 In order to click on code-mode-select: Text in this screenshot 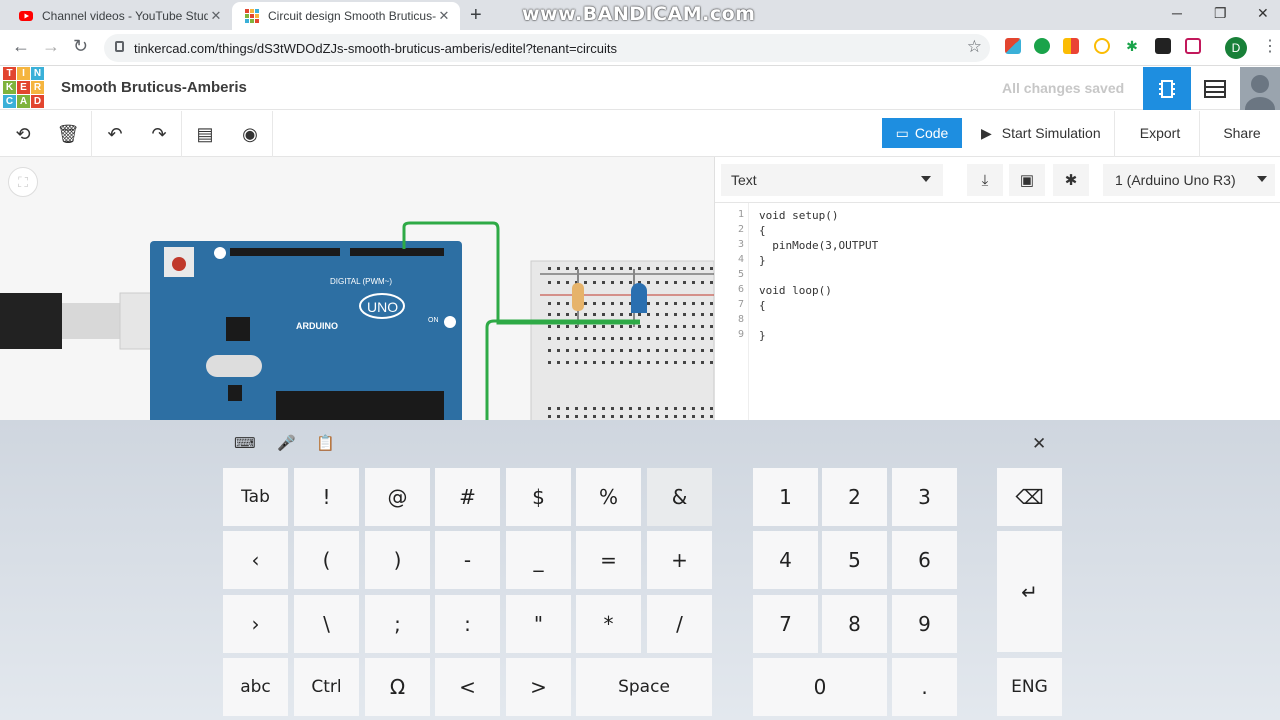, I will do `click(832, 180)`.